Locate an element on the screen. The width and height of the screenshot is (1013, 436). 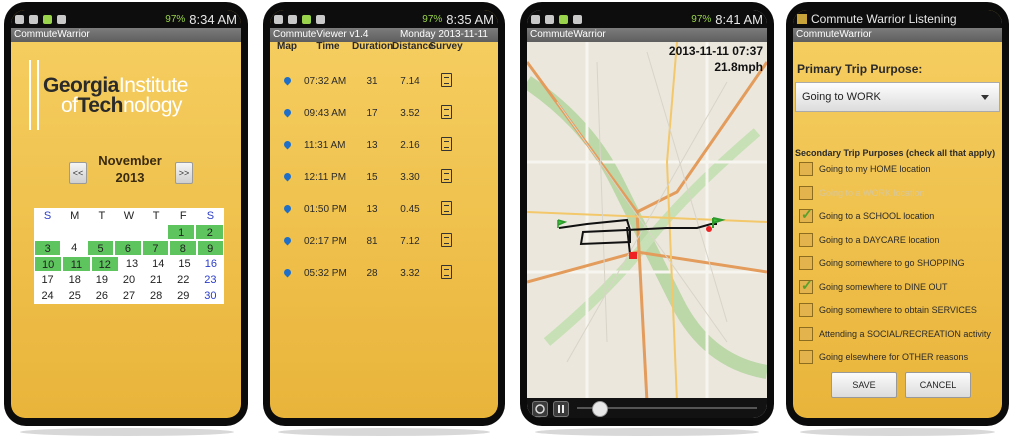
calendar-day: 17 is located at coordinates (47, 280).